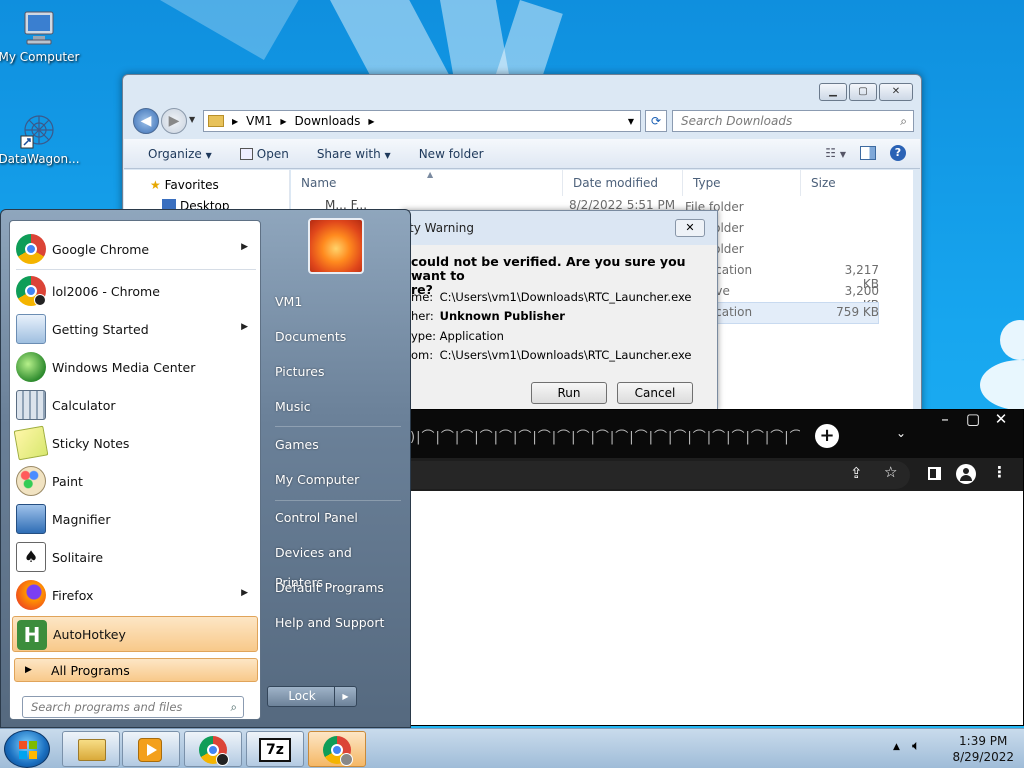  I want to click on wallpaper-cloud, so click(1002, 385).